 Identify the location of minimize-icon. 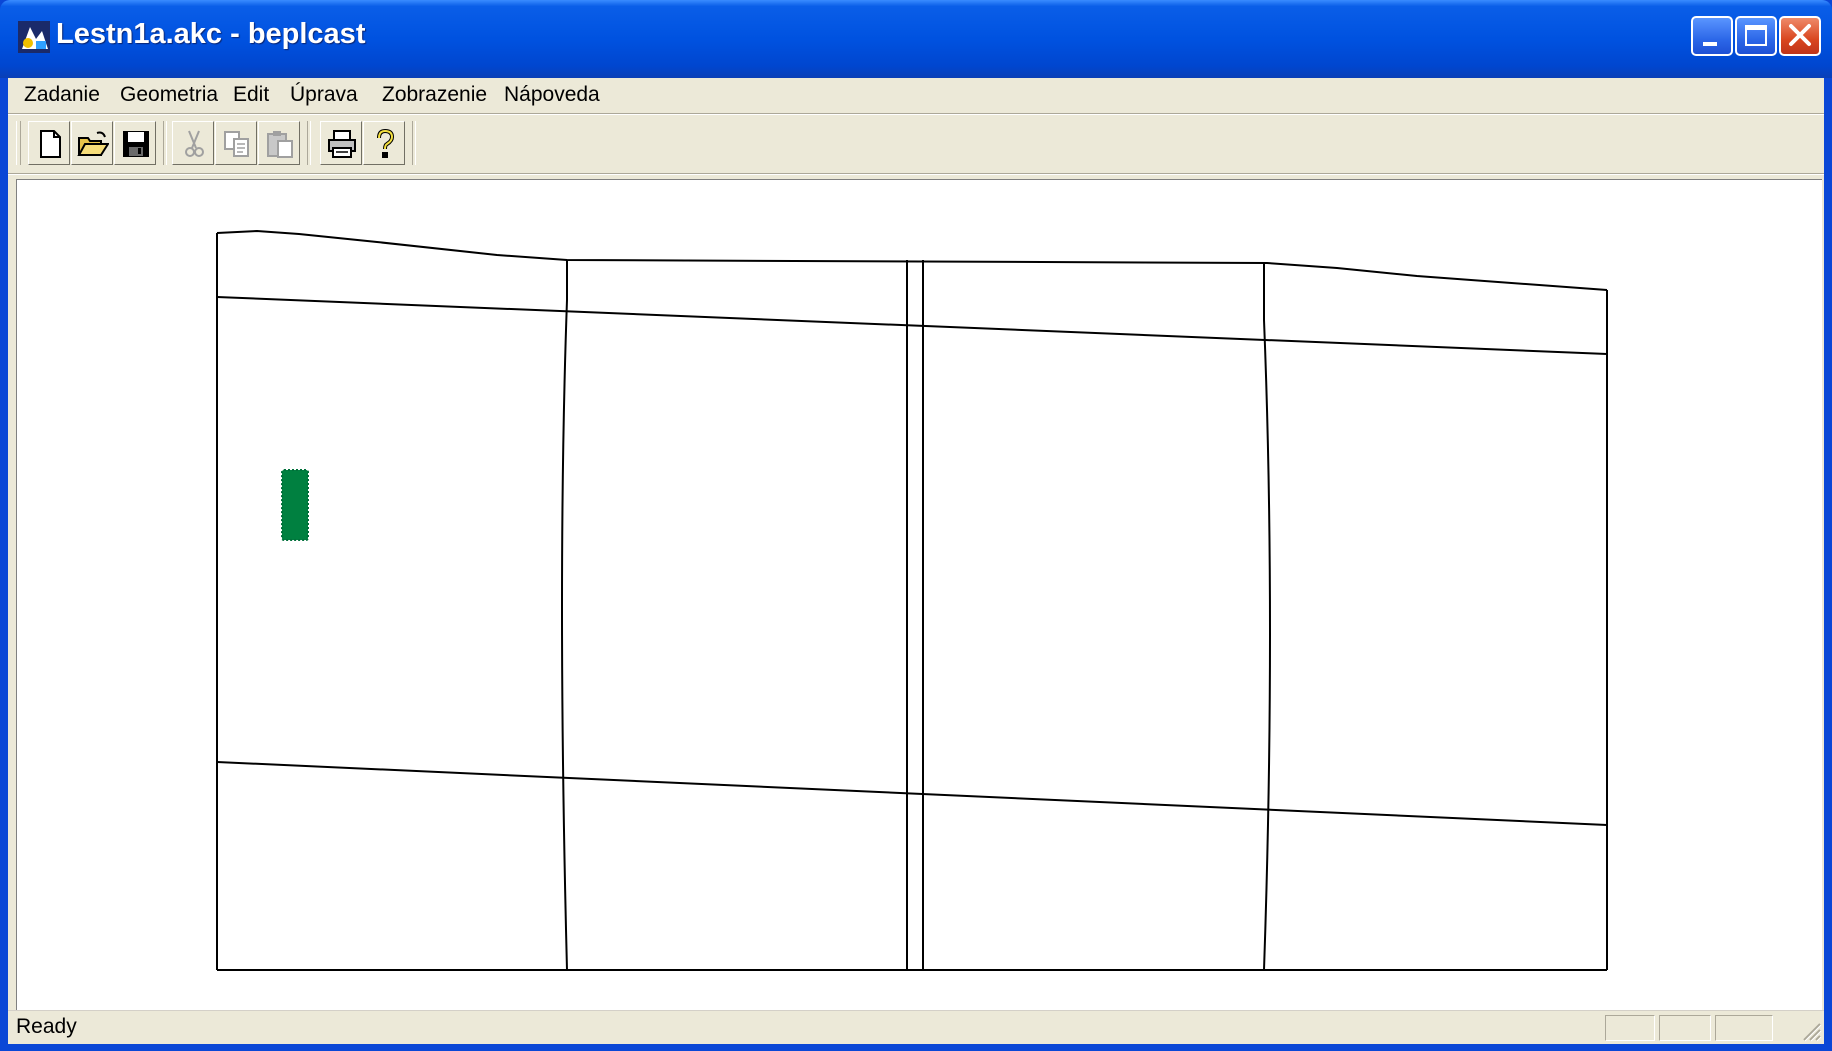
(1710, 44).